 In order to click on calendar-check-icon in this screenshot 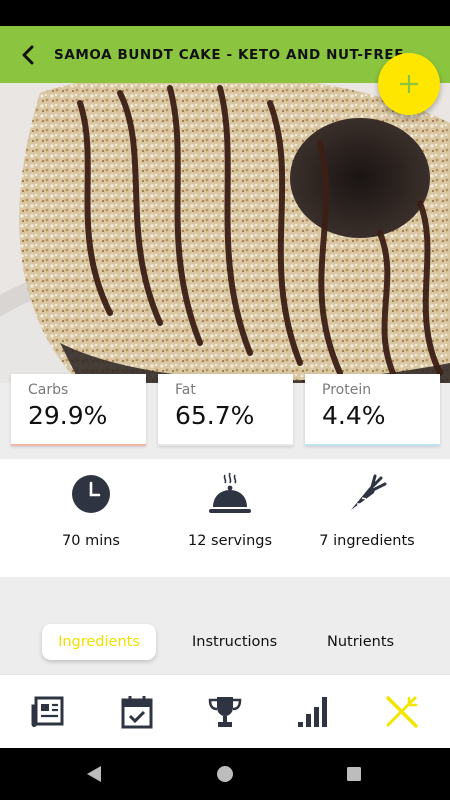, I will do `click(137, 712)`.